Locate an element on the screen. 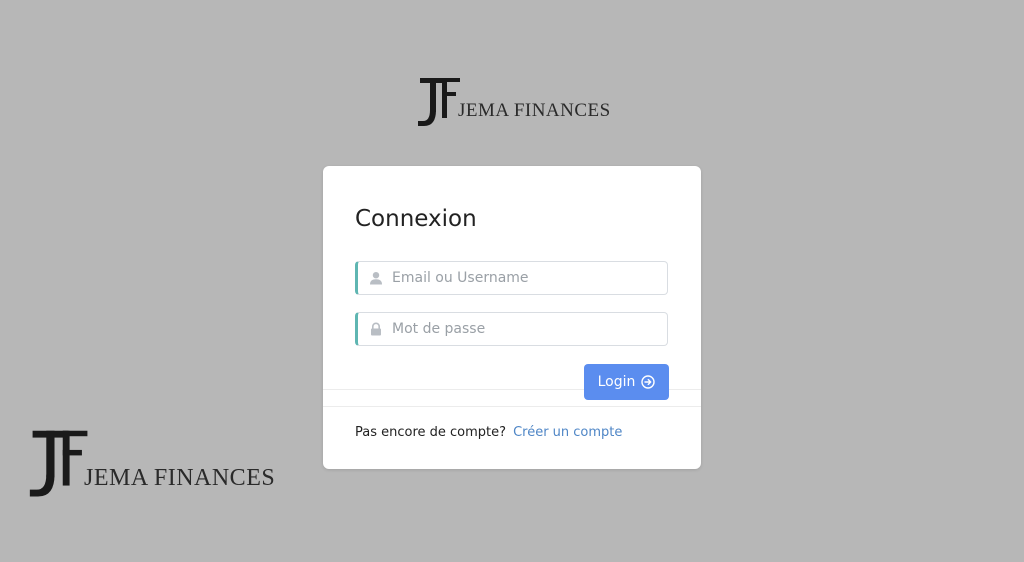 Image resolution: width=1024 pixels, height=562 pixels. no-account-text: Pas encore de compte? is located at coordinates (431, 432).